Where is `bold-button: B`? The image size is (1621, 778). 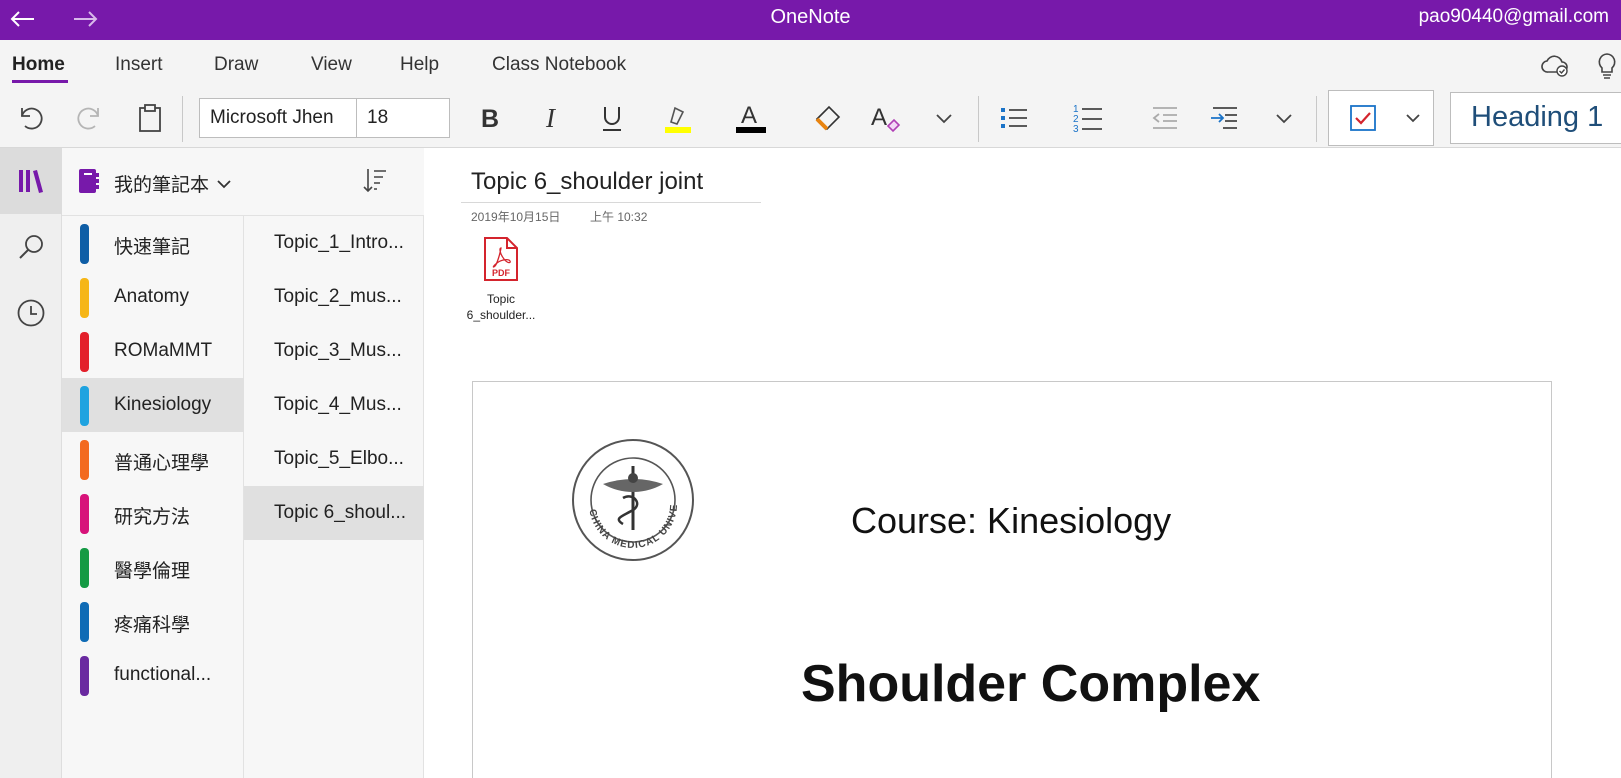
bold-button: B is located at coordinates (490, 118).